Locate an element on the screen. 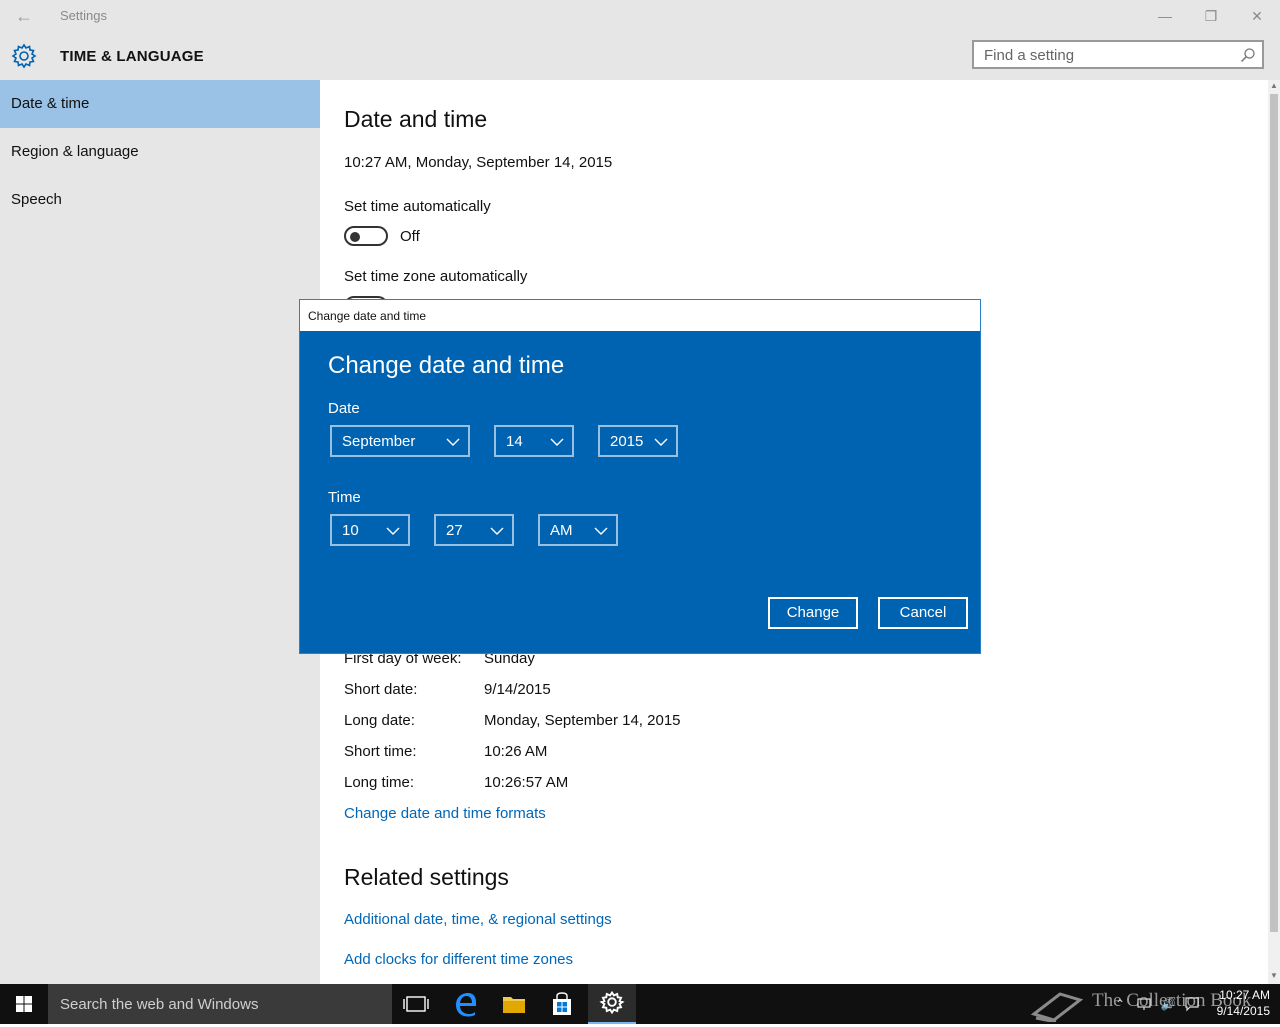 The width and height of the screenshot is (1280, 1027). volume-icon: 🔊 is located at coordinates (1168, 1004).